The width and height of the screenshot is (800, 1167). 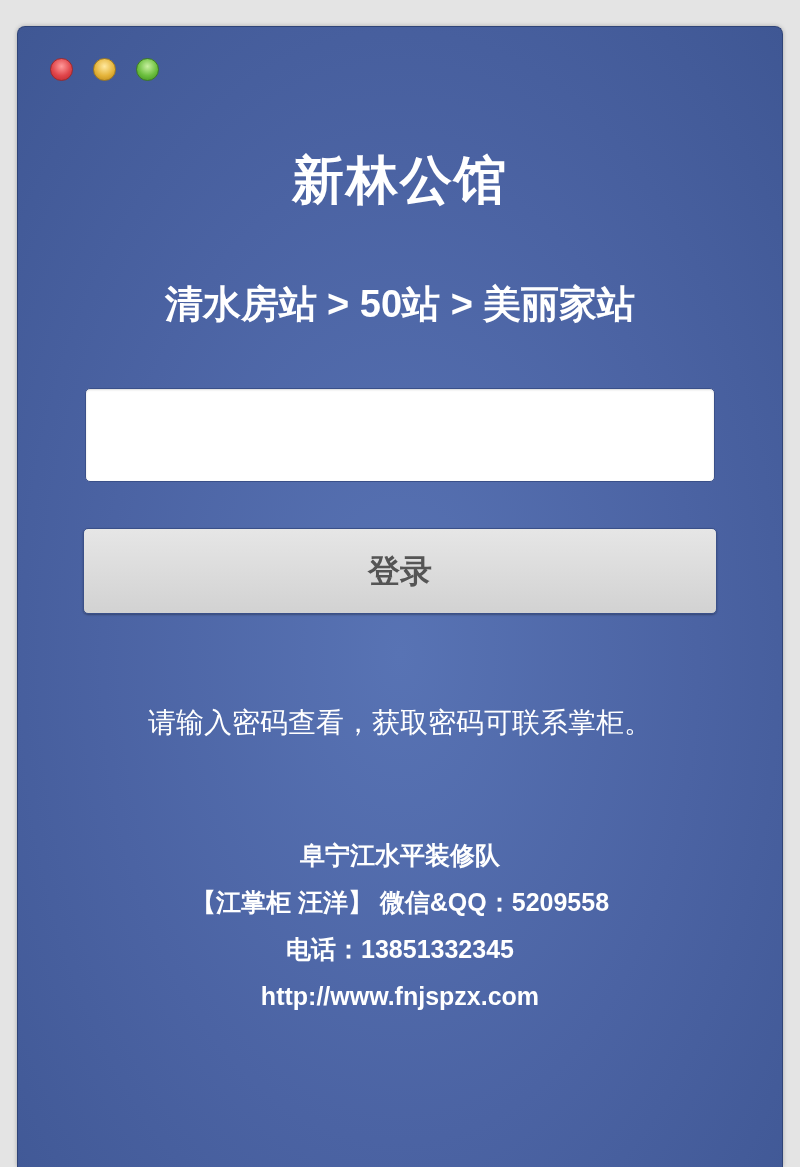 What do you see at coordinates (400, 180) in the screenshot?
I see `page-title: 新林公馆` at bounding box center [400, 180].